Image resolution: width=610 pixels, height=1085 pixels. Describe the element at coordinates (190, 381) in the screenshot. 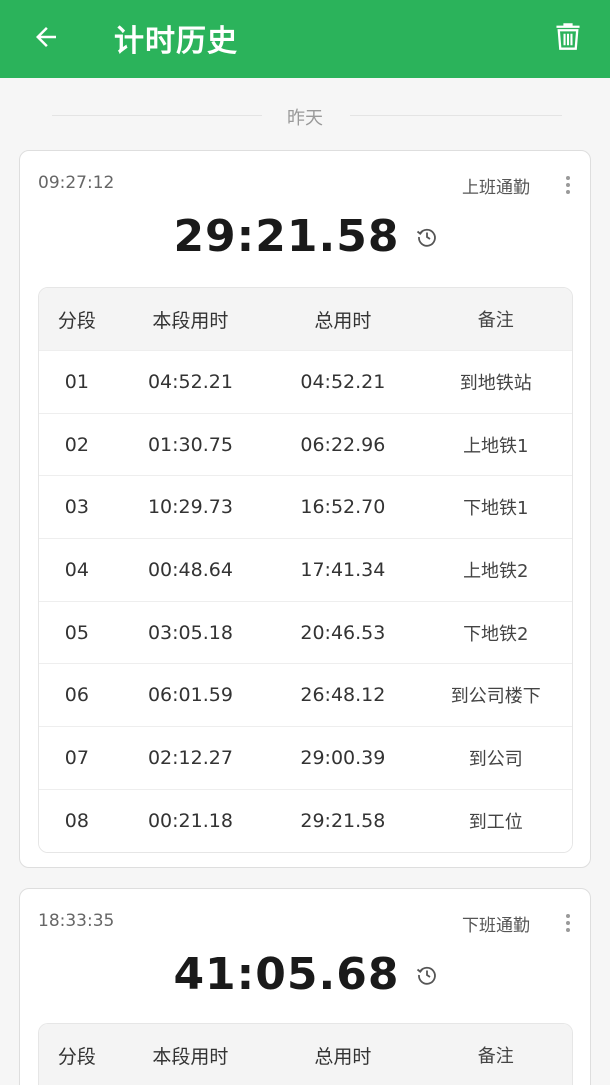

I see `lap-segment-time: 04:52.21` at that location.